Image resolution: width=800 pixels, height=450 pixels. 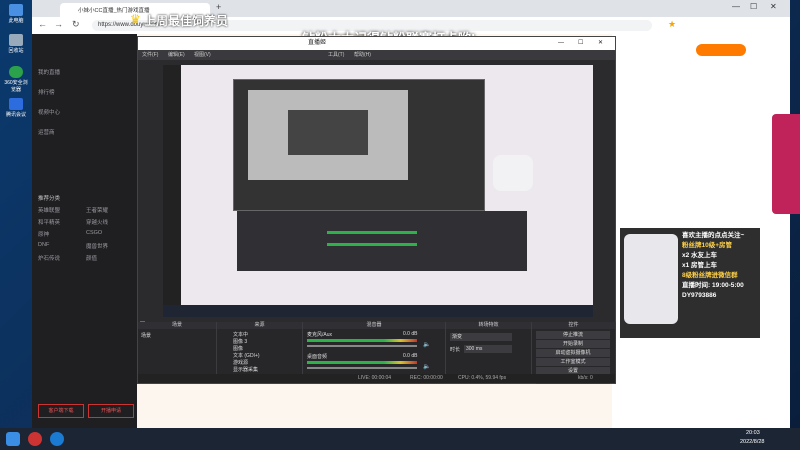 What do you see at coordinates (317, 357) in the screenshot?
I see `mixer-track-name: 桌面音频` at bounding box center [317, 357].